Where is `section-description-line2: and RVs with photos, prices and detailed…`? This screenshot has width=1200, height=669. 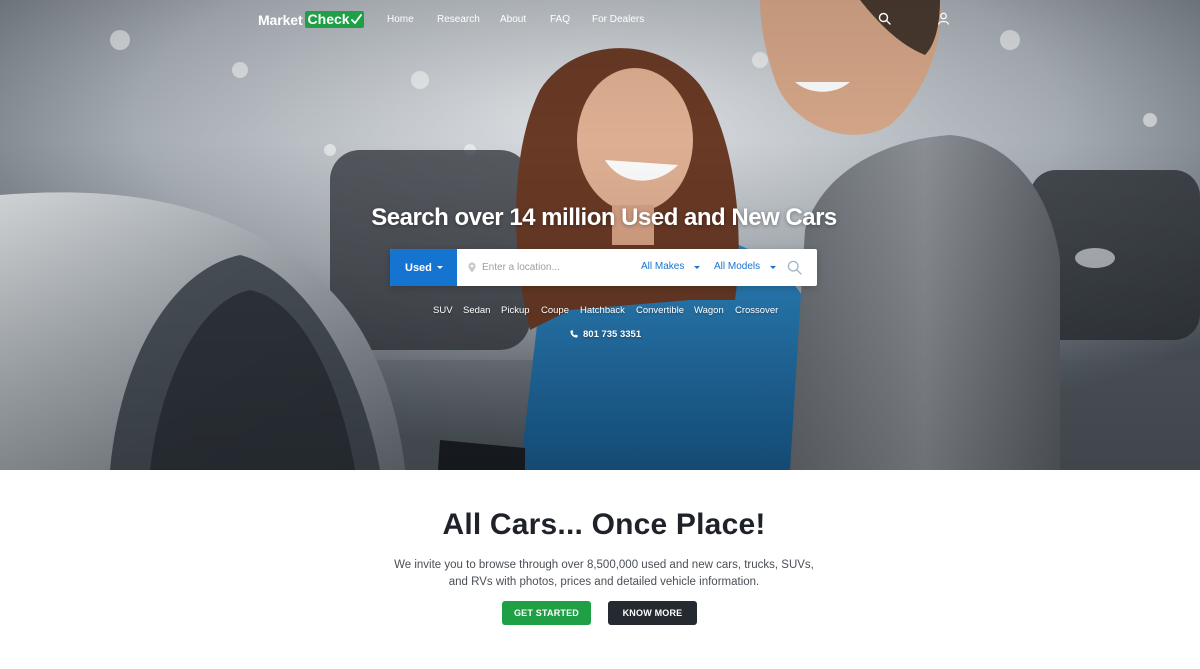 section-description-line2: and RVs with photos, prices and detailed… is located at coordinates (604, 582).